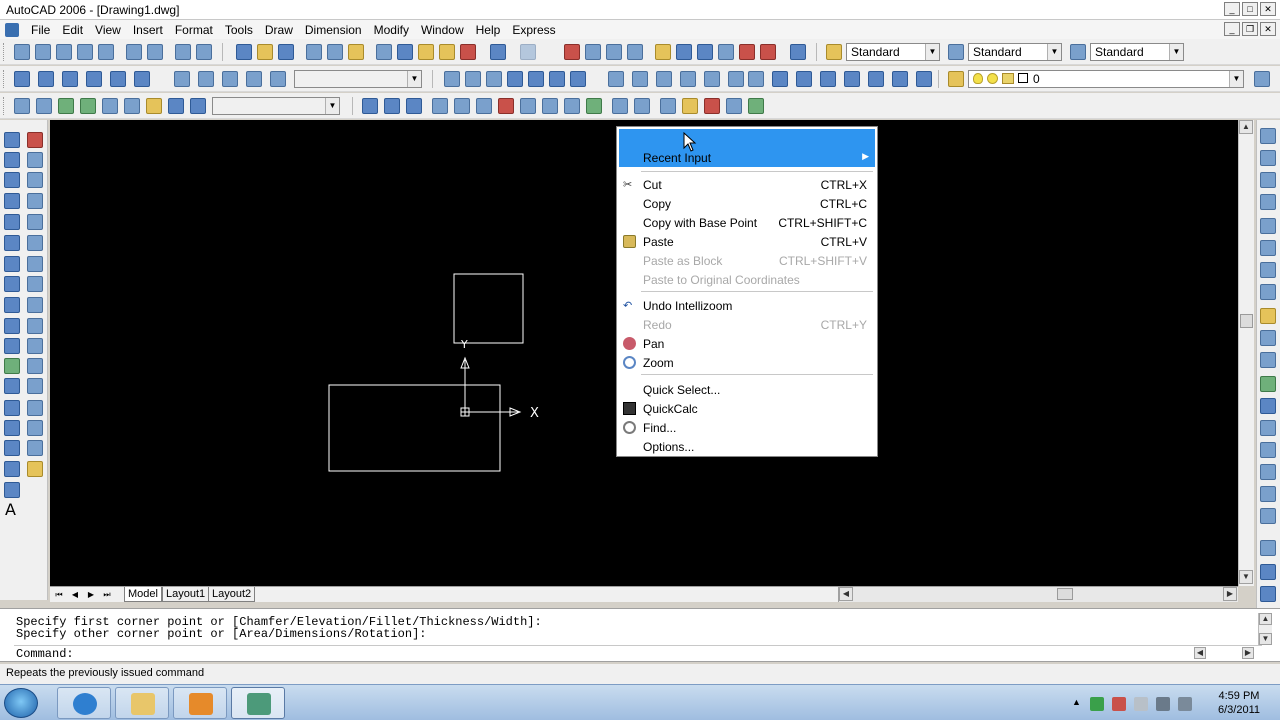 Image resolution: width=1280 pixels, height=720 pixels. Describe the element at coordinates (734, 106) in the screenshot. I see `shell-icon` at that location.